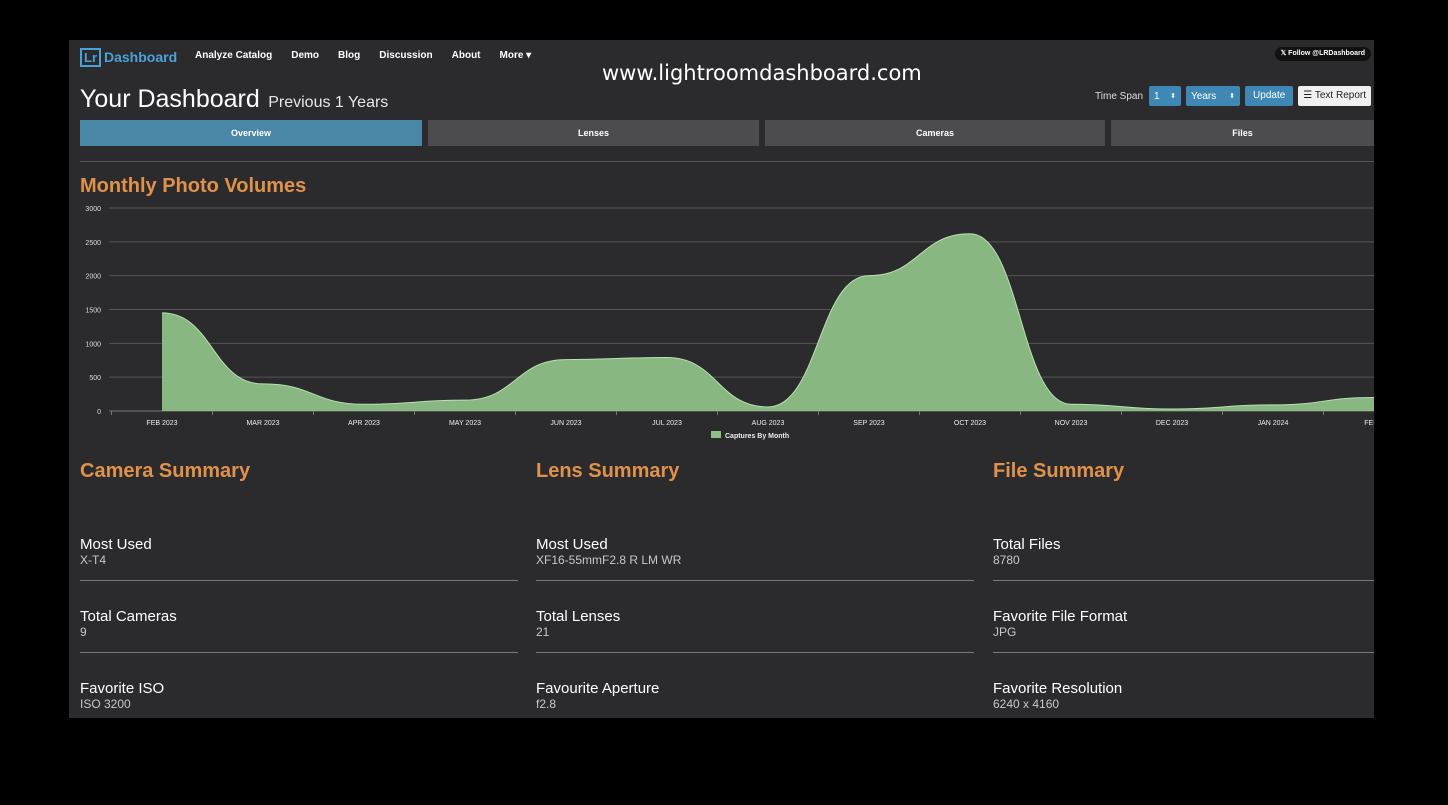 The width and height of the screenshot is (1448, 805). Describe the element at coordinates (727, 161) in the screenshot. I see `divider` at that location.